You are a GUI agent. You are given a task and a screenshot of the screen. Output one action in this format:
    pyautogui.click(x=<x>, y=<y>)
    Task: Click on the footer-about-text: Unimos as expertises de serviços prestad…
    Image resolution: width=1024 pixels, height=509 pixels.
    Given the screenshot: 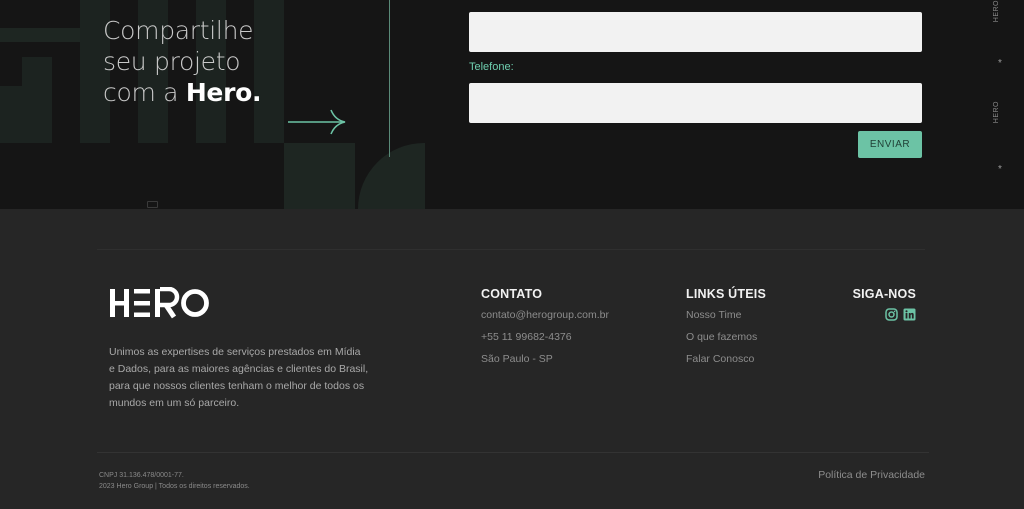 What is the action you would take?
    pyautogui.click(x=239, y=377)
    